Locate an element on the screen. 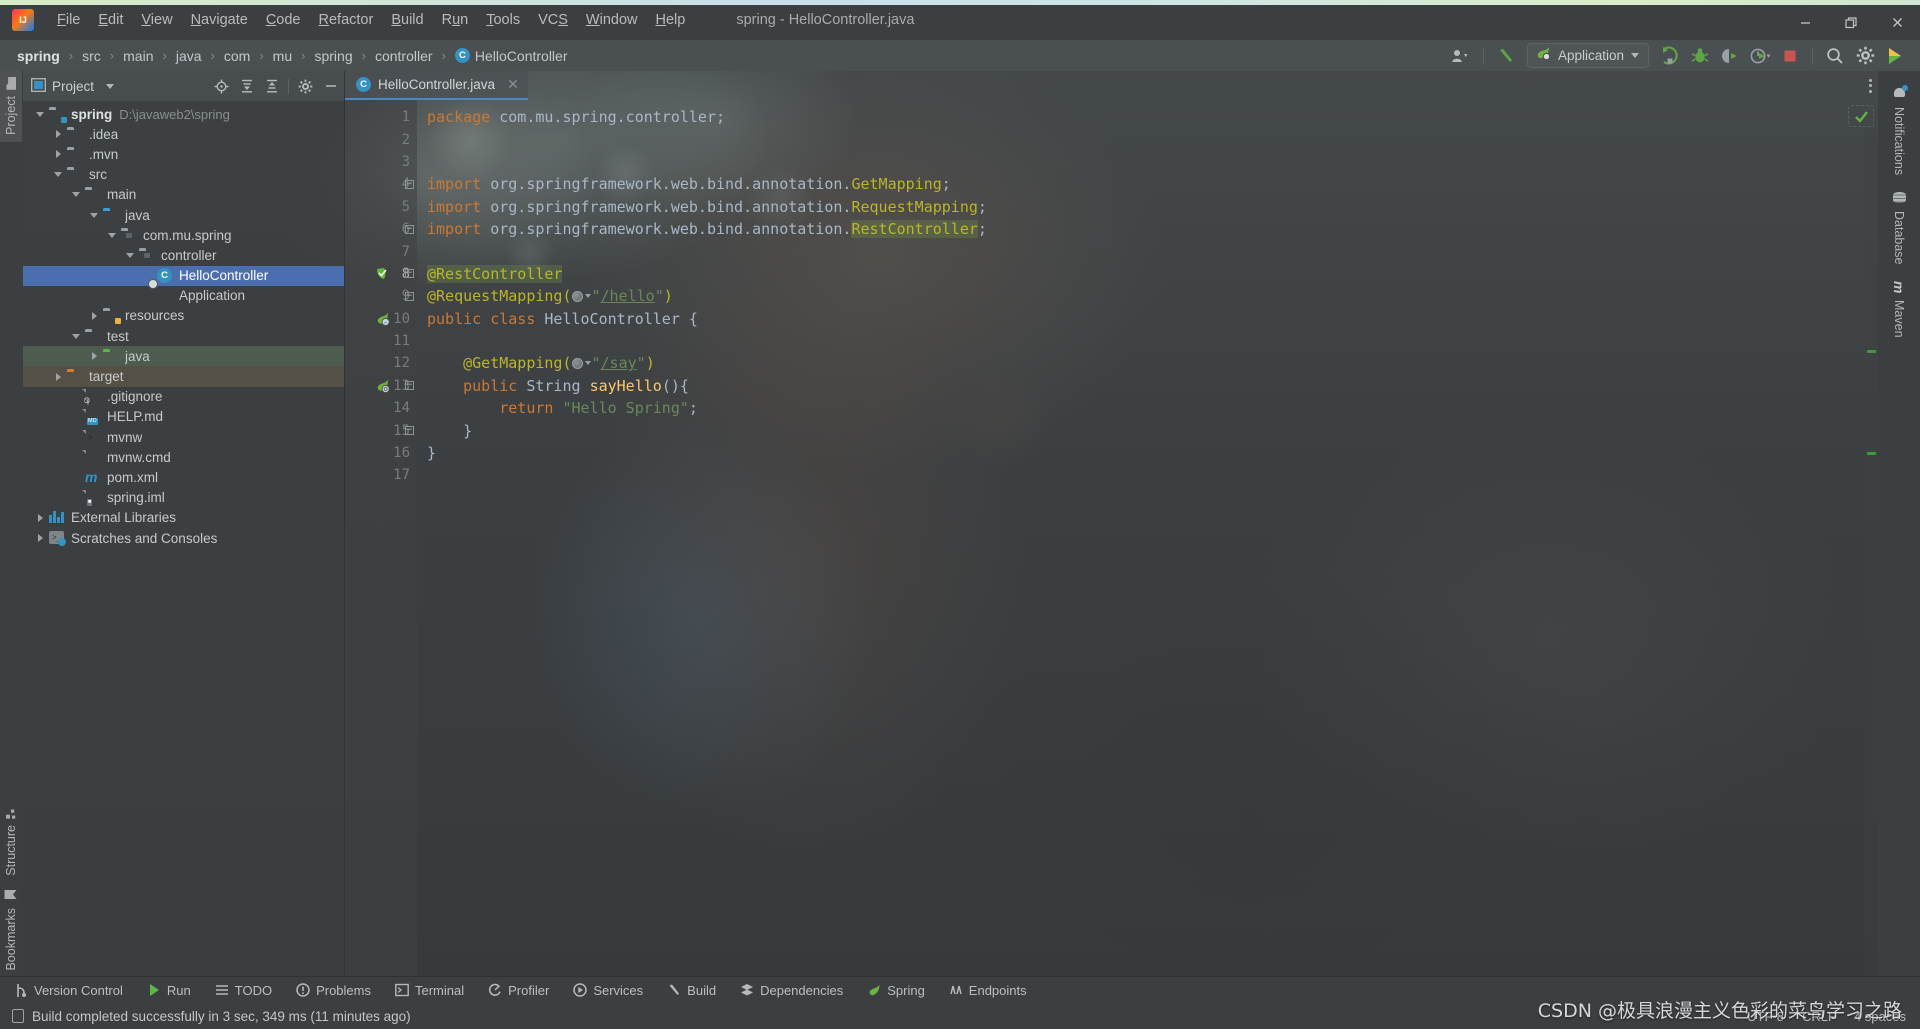 The image size is (1920, 1029). tool-window-problems: Problems is located at coordinates (333, 990).